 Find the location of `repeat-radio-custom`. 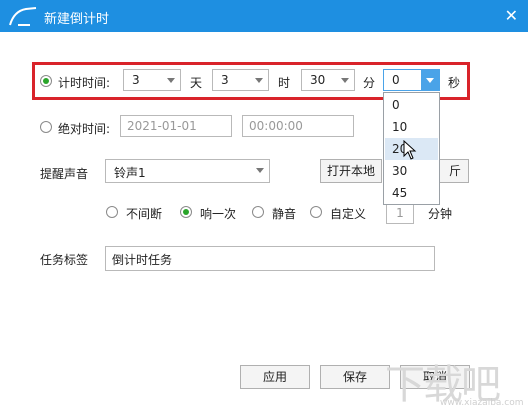

repeat-radio-custom is located at coordinates (316, 212).